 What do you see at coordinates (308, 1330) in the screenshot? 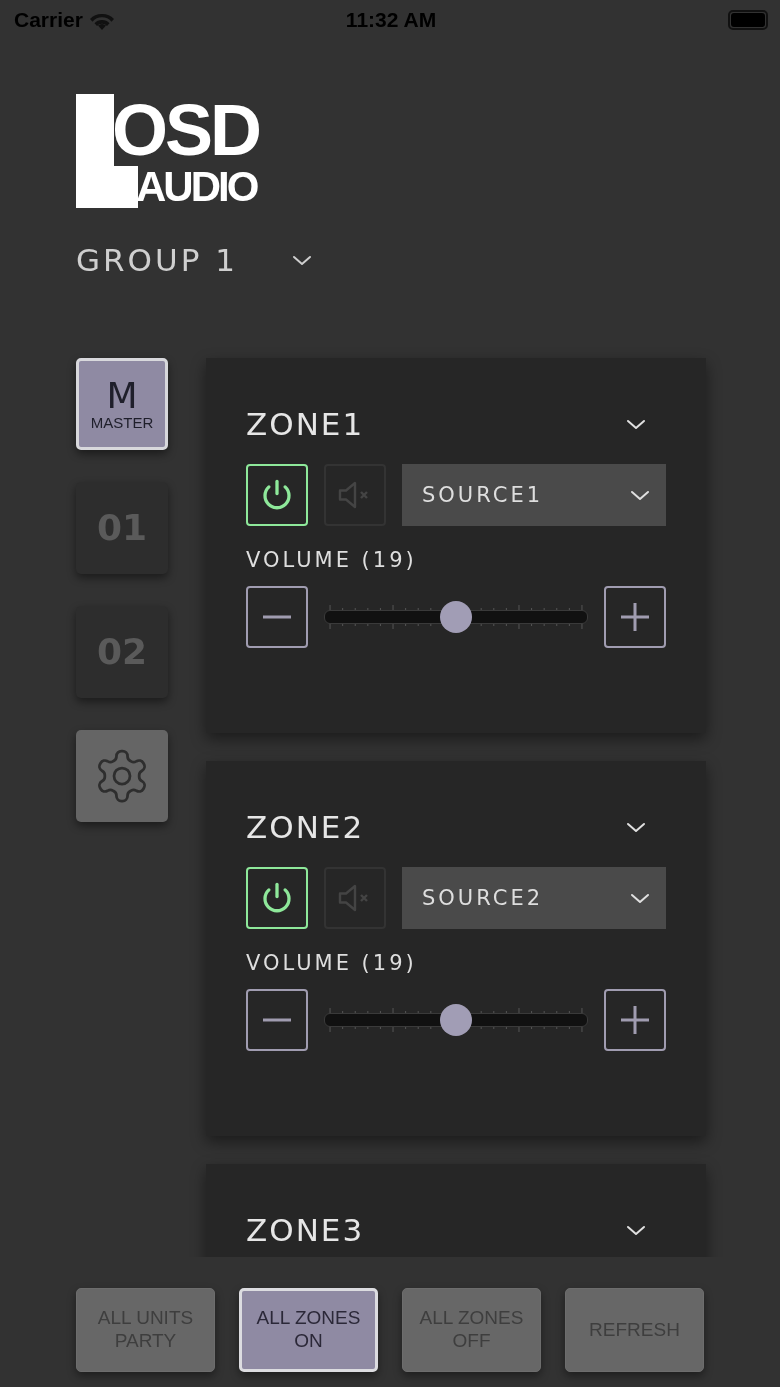
I see `action-button: ALL ZONES ON` at bounding box center [308, 1330].